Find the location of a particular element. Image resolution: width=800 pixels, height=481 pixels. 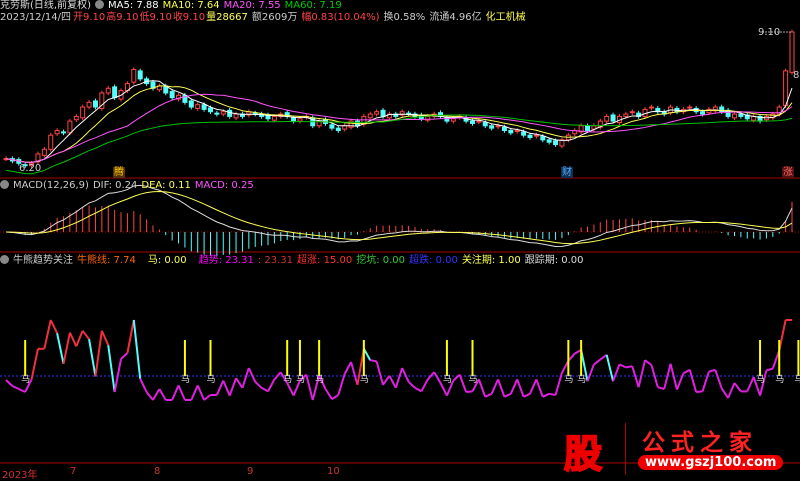

logo-name: 公式之家 is located at coordinates (700, 443).